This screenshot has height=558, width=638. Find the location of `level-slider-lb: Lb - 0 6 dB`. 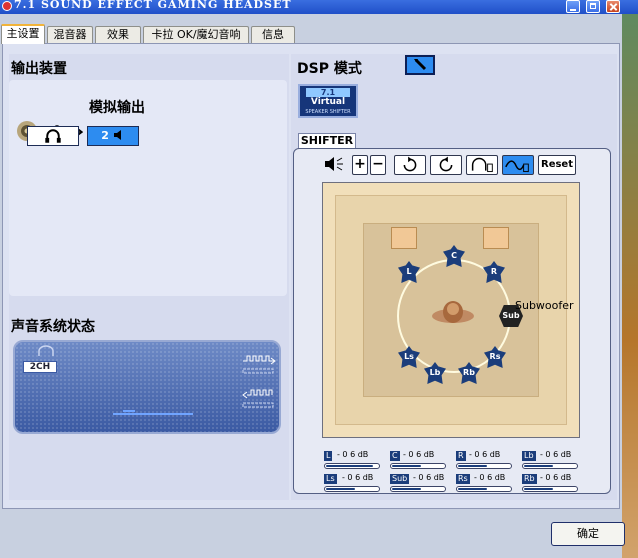

level-slider-lb: Lb - 0 6 dB is located at coordinates (551, 461).